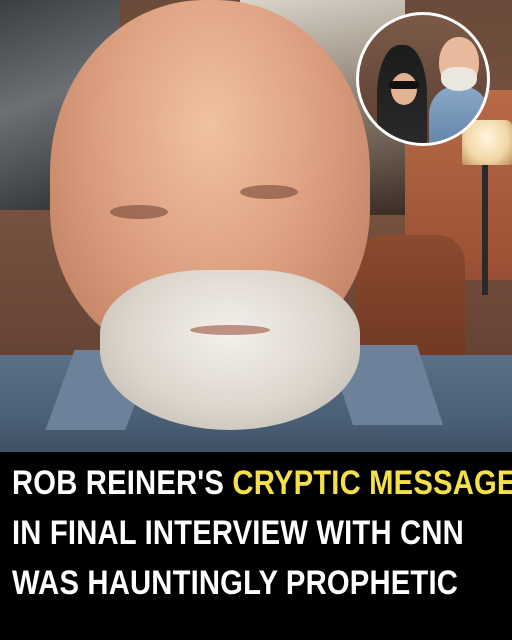 The height and width of the screenshot is (640, 512). I want to click on left-eye, so click(139, 212).